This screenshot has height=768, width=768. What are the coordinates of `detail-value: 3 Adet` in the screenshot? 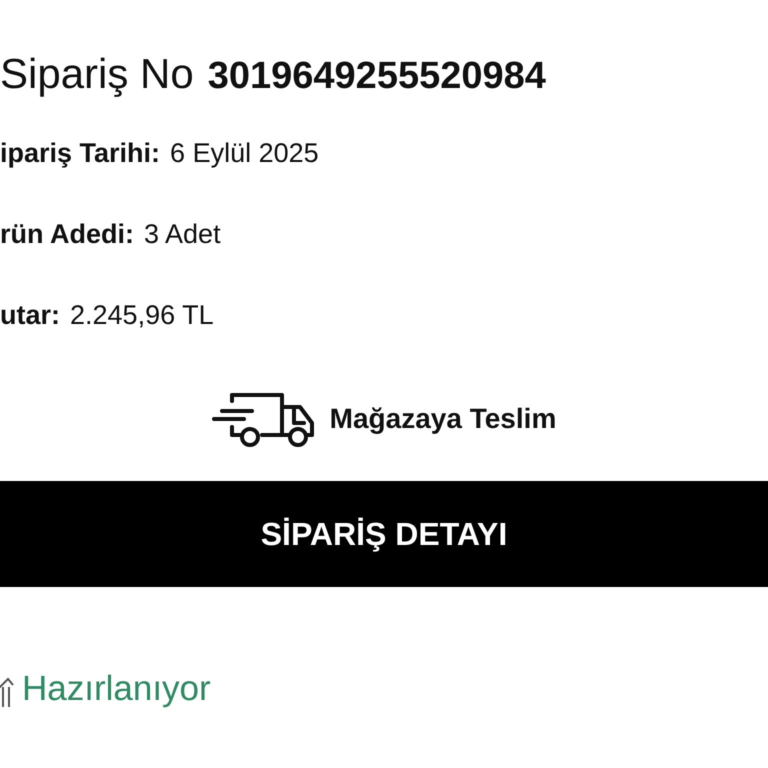 It's located at (182, 234).